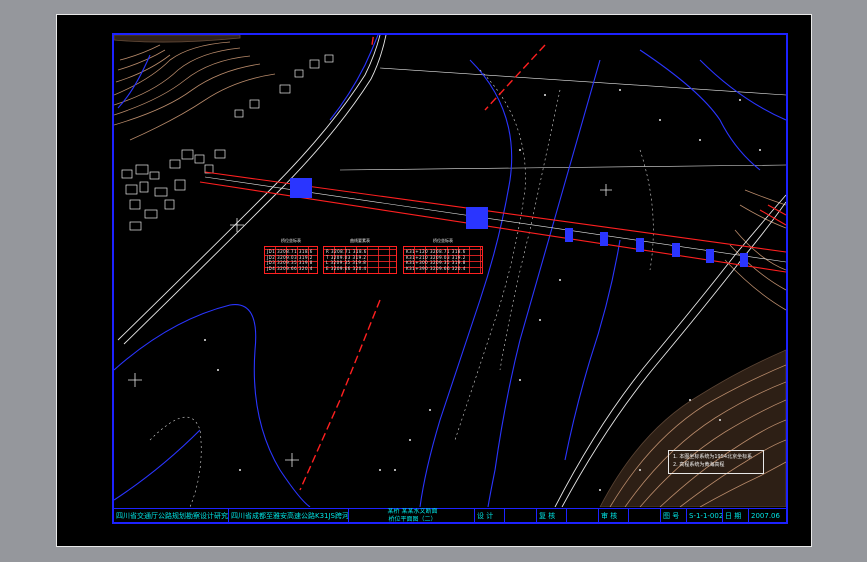 The image size is (867, 562). Describe the element at coordinates (673, 516) in the screenshot. I see `sheet-label: 图 号` at that location.